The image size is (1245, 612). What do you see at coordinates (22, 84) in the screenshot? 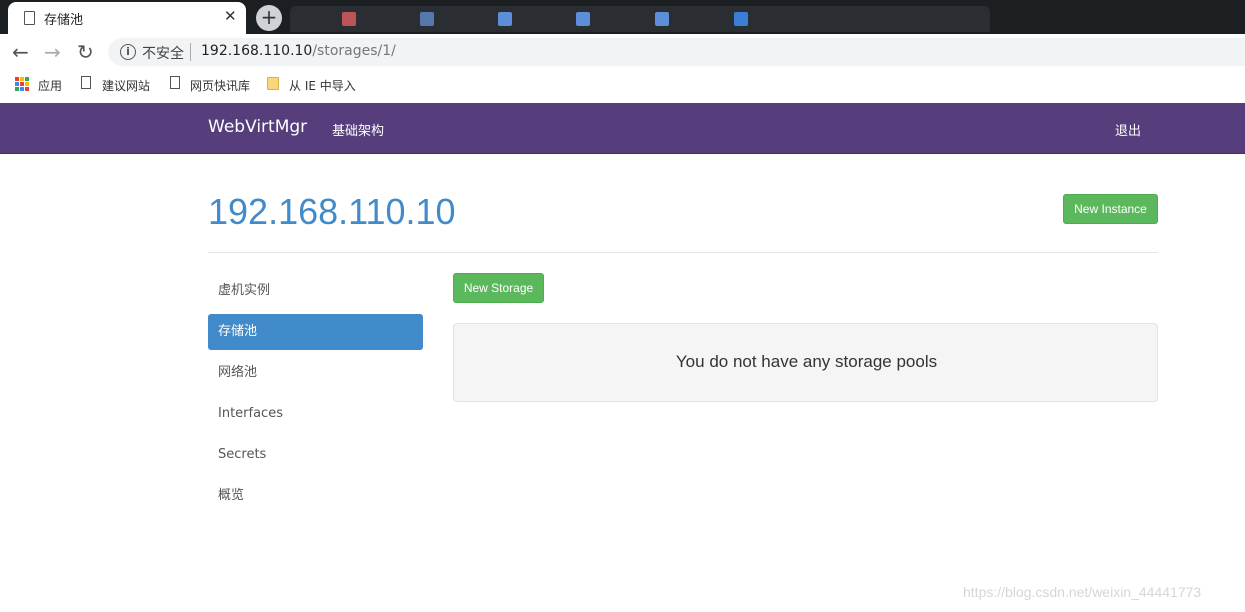
I see `apps-grid-icon` at bounding box center [22, 84].